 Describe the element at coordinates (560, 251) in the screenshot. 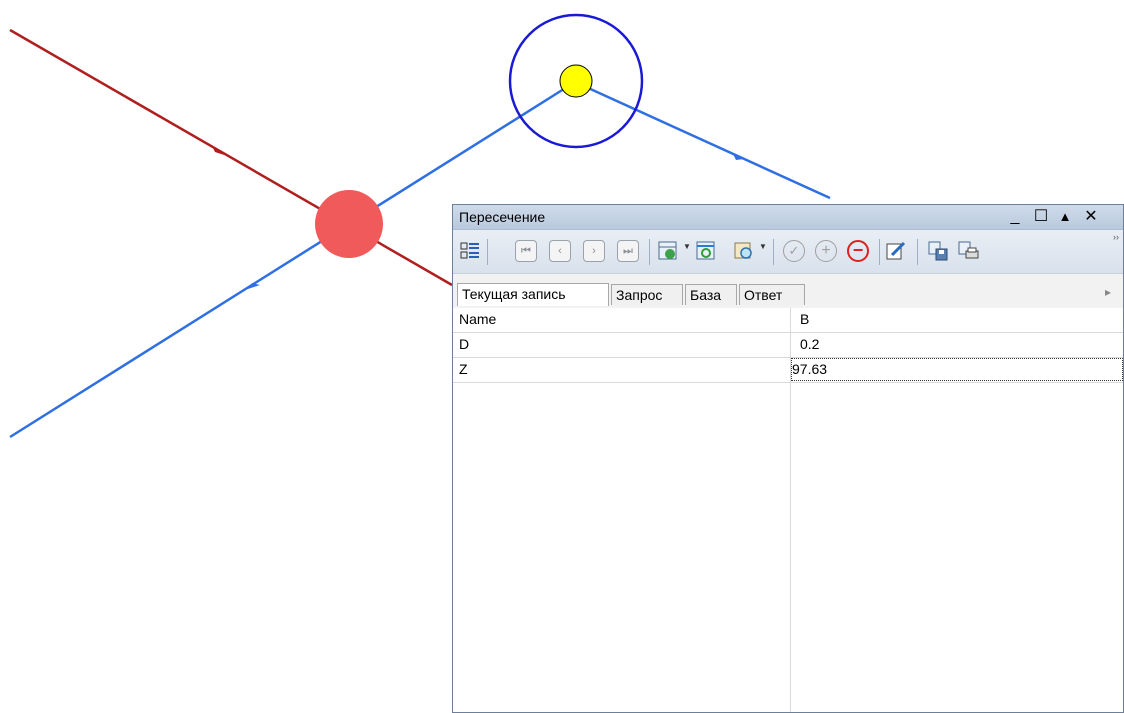

I see `prev-record-button: ‹` at that location.